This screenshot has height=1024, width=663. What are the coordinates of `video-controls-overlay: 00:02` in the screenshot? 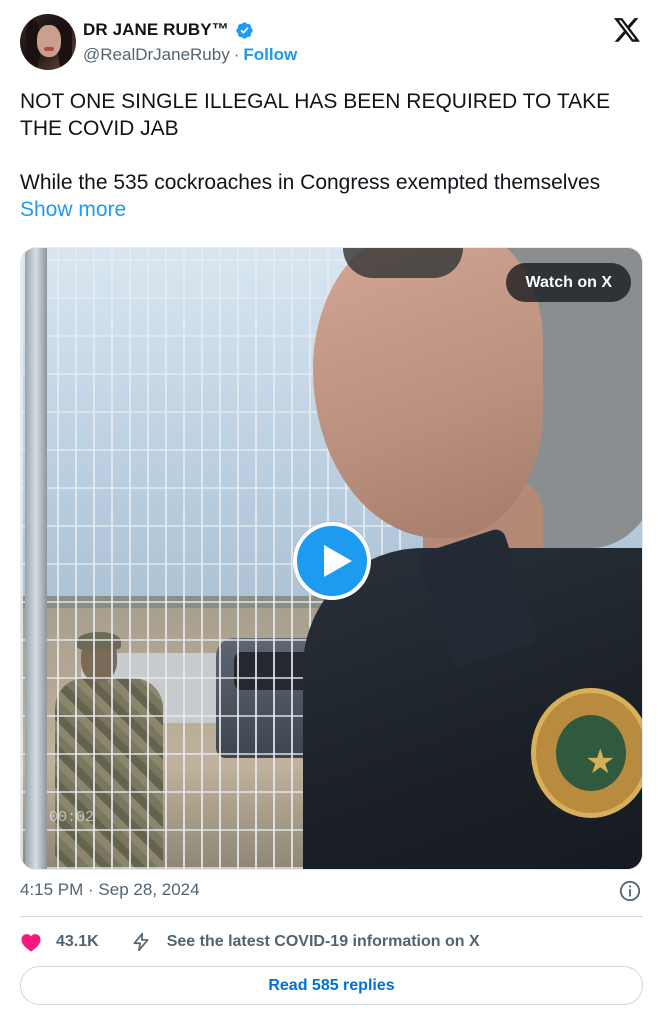 It's located at (339, 818).